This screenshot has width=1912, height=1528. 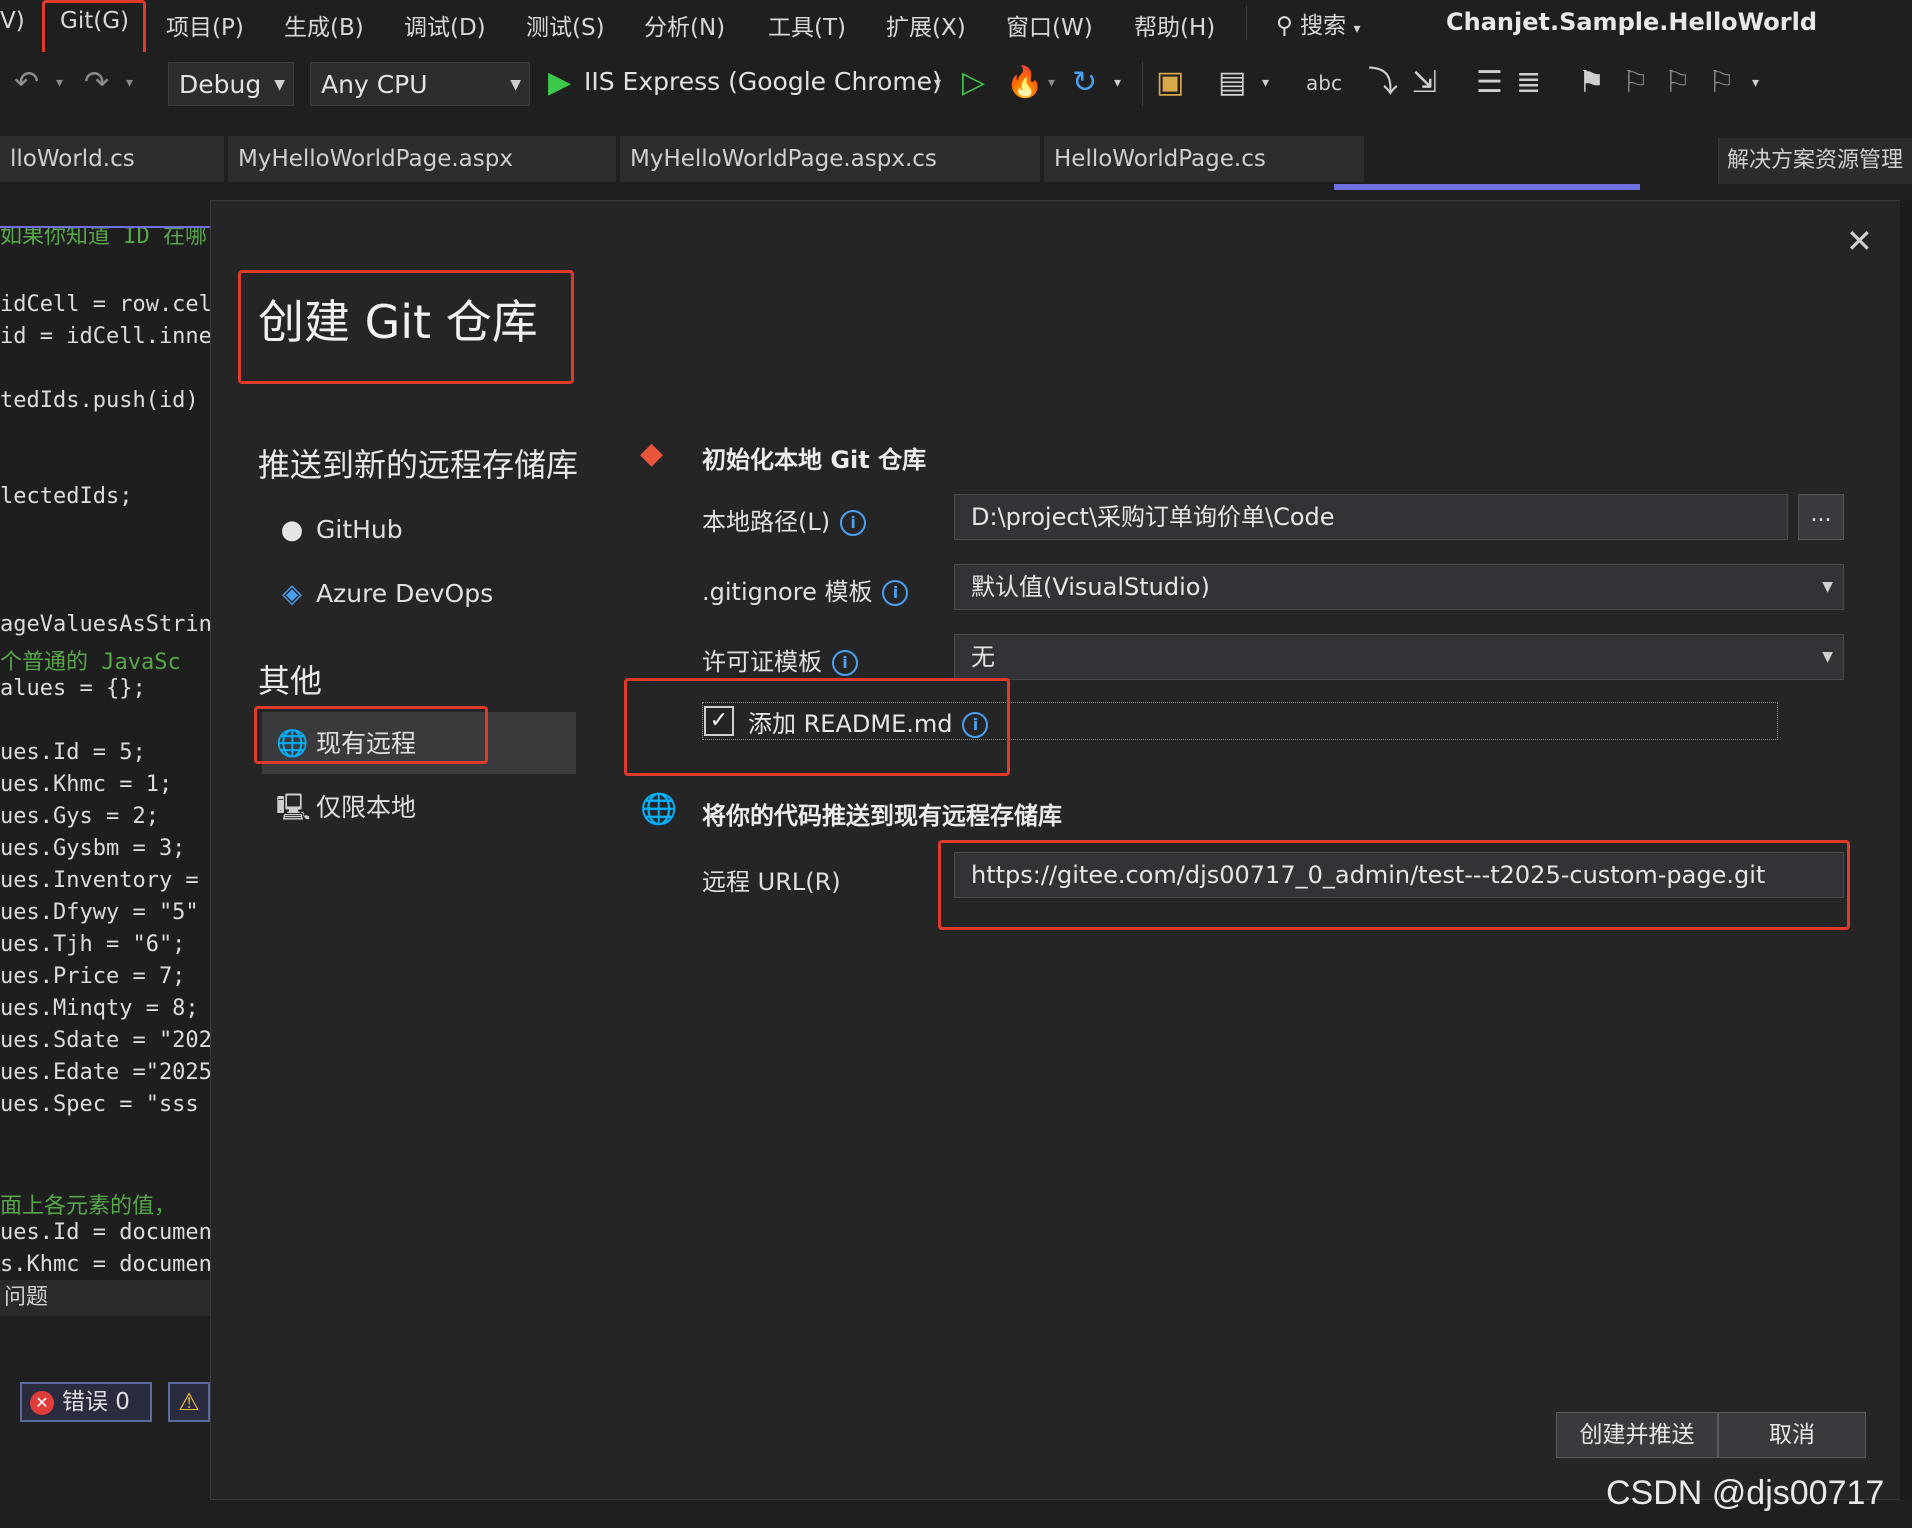 I want to click on solution-explorer-tab: 解决方案资源管理, so click(x=1815, y=161).